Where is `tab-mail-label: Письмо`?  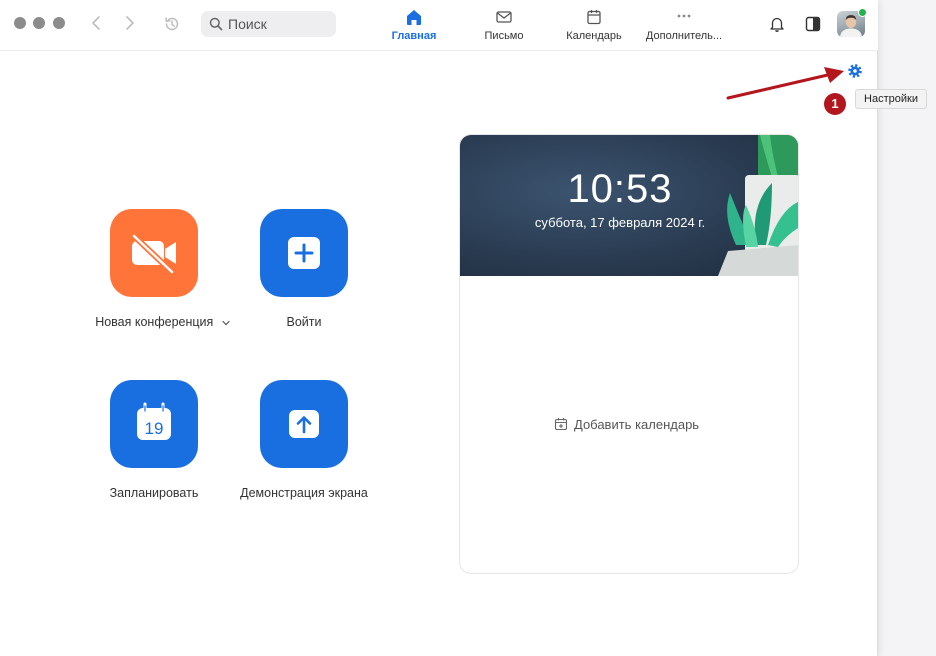 tab-mail-label: Письмо is located at coordinates (504, 36).